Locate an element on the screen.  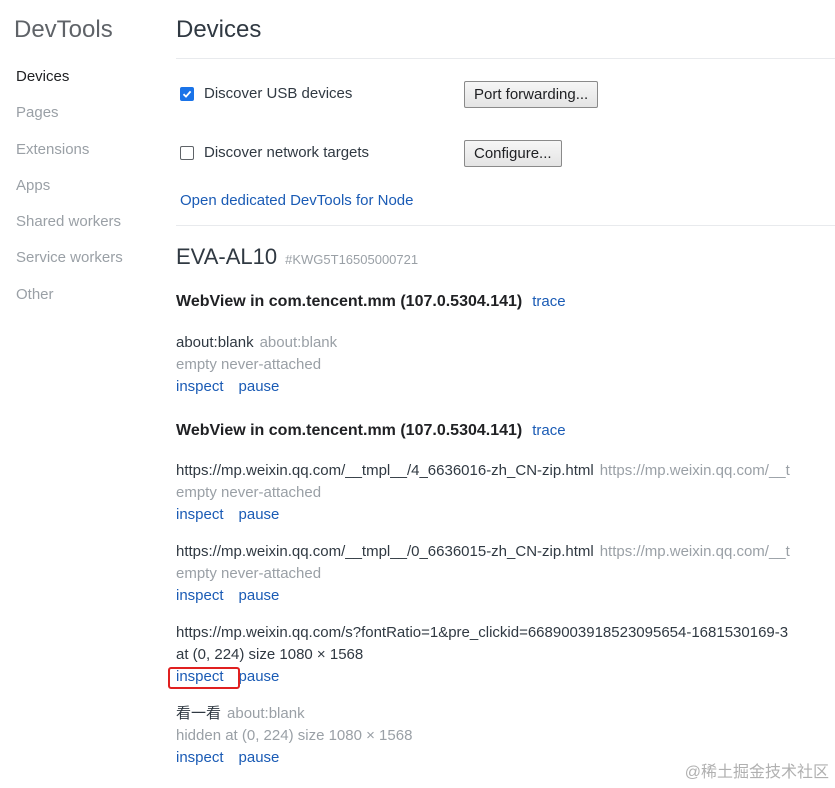
target-description: at (0, 224) size 1080 × 1568 is located at coordinates (270, 654).